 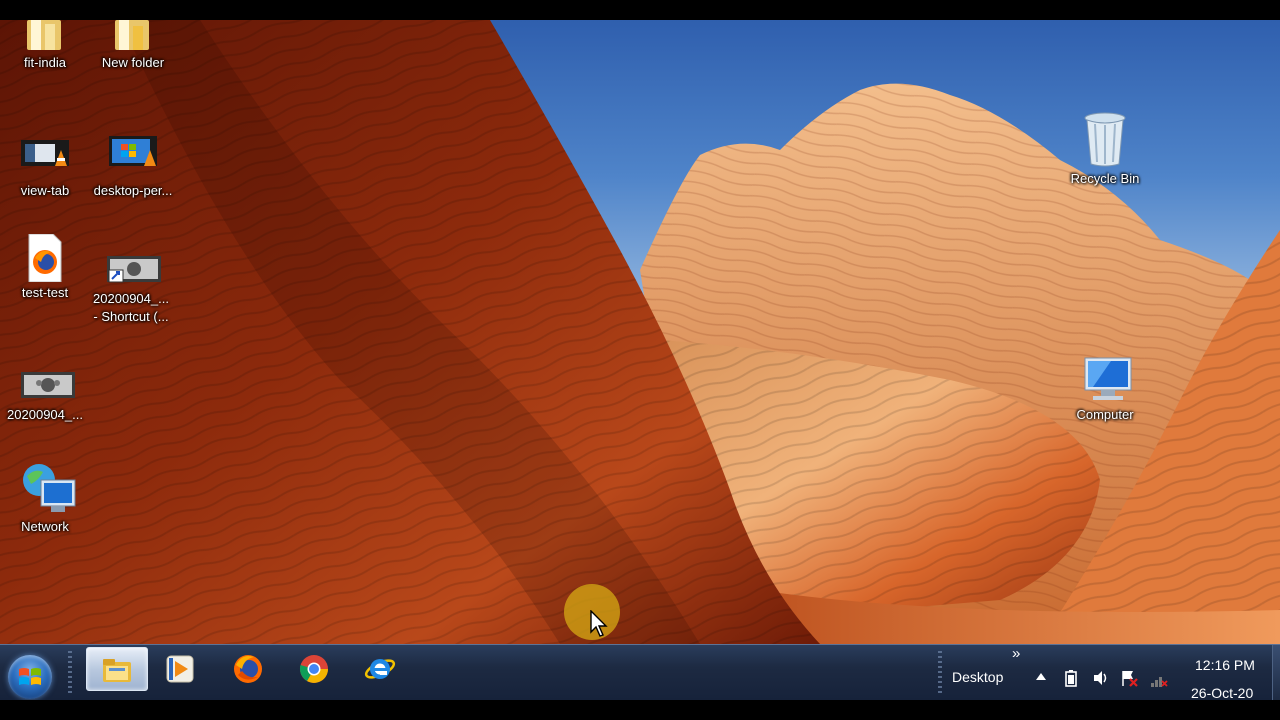 What do you see at coordinates (45, 258) in the screenshot?
I see `firefox-document-icon` at bounding box center [45, 258].